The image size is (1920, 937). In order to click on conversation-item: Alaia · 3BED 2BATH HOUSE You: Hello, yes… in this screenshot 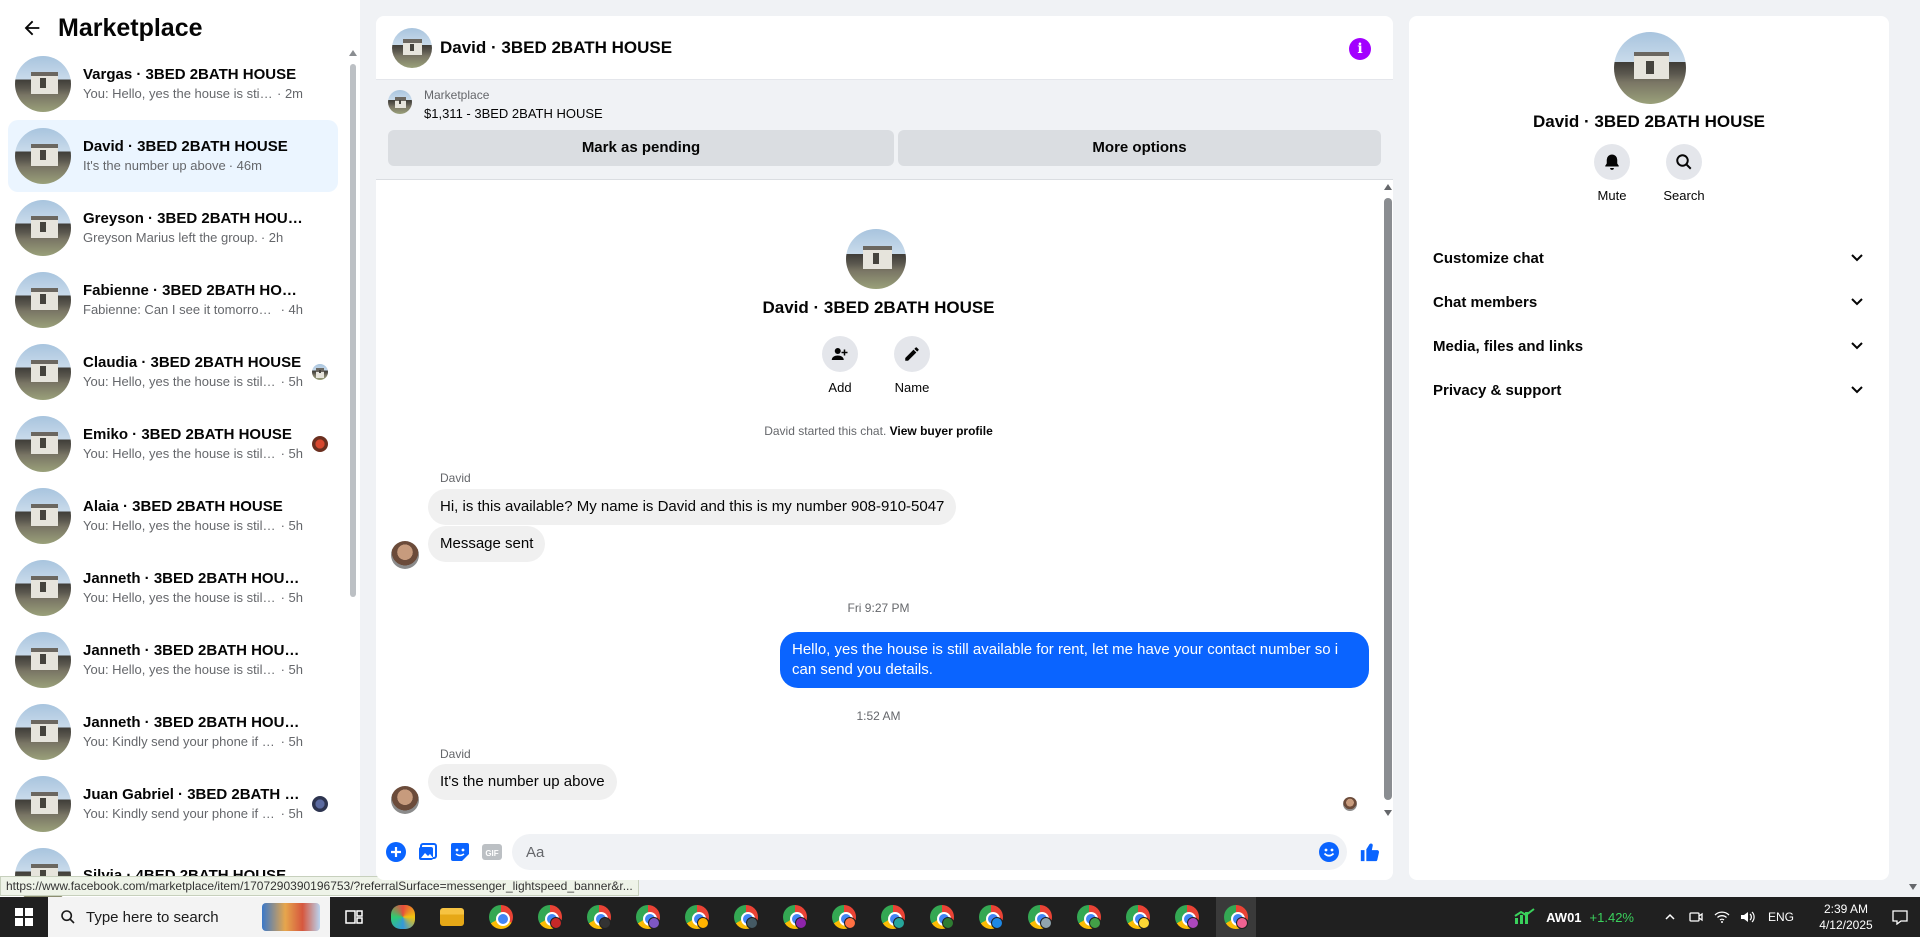, I will do `click(173, 516)`.